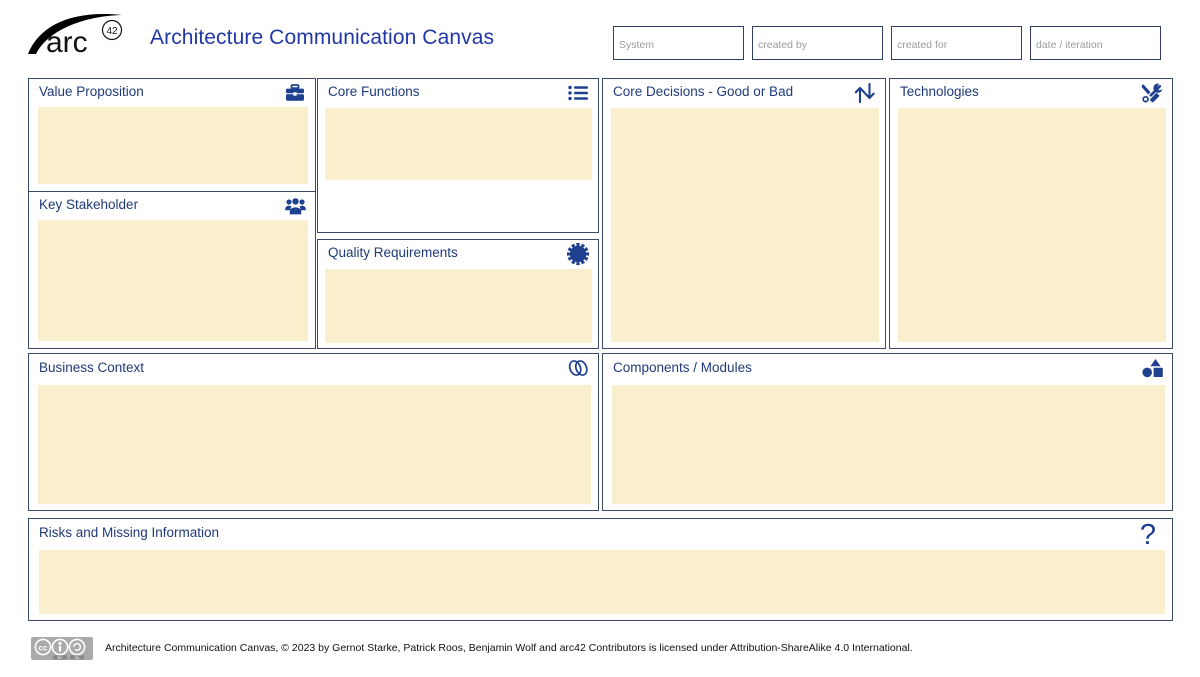 The width and height of the screenshot is (1200, 677). What do you see at coordinates (817, 43) in the screenshot?
I see `created-by-field` at bounding box center [817, 43].